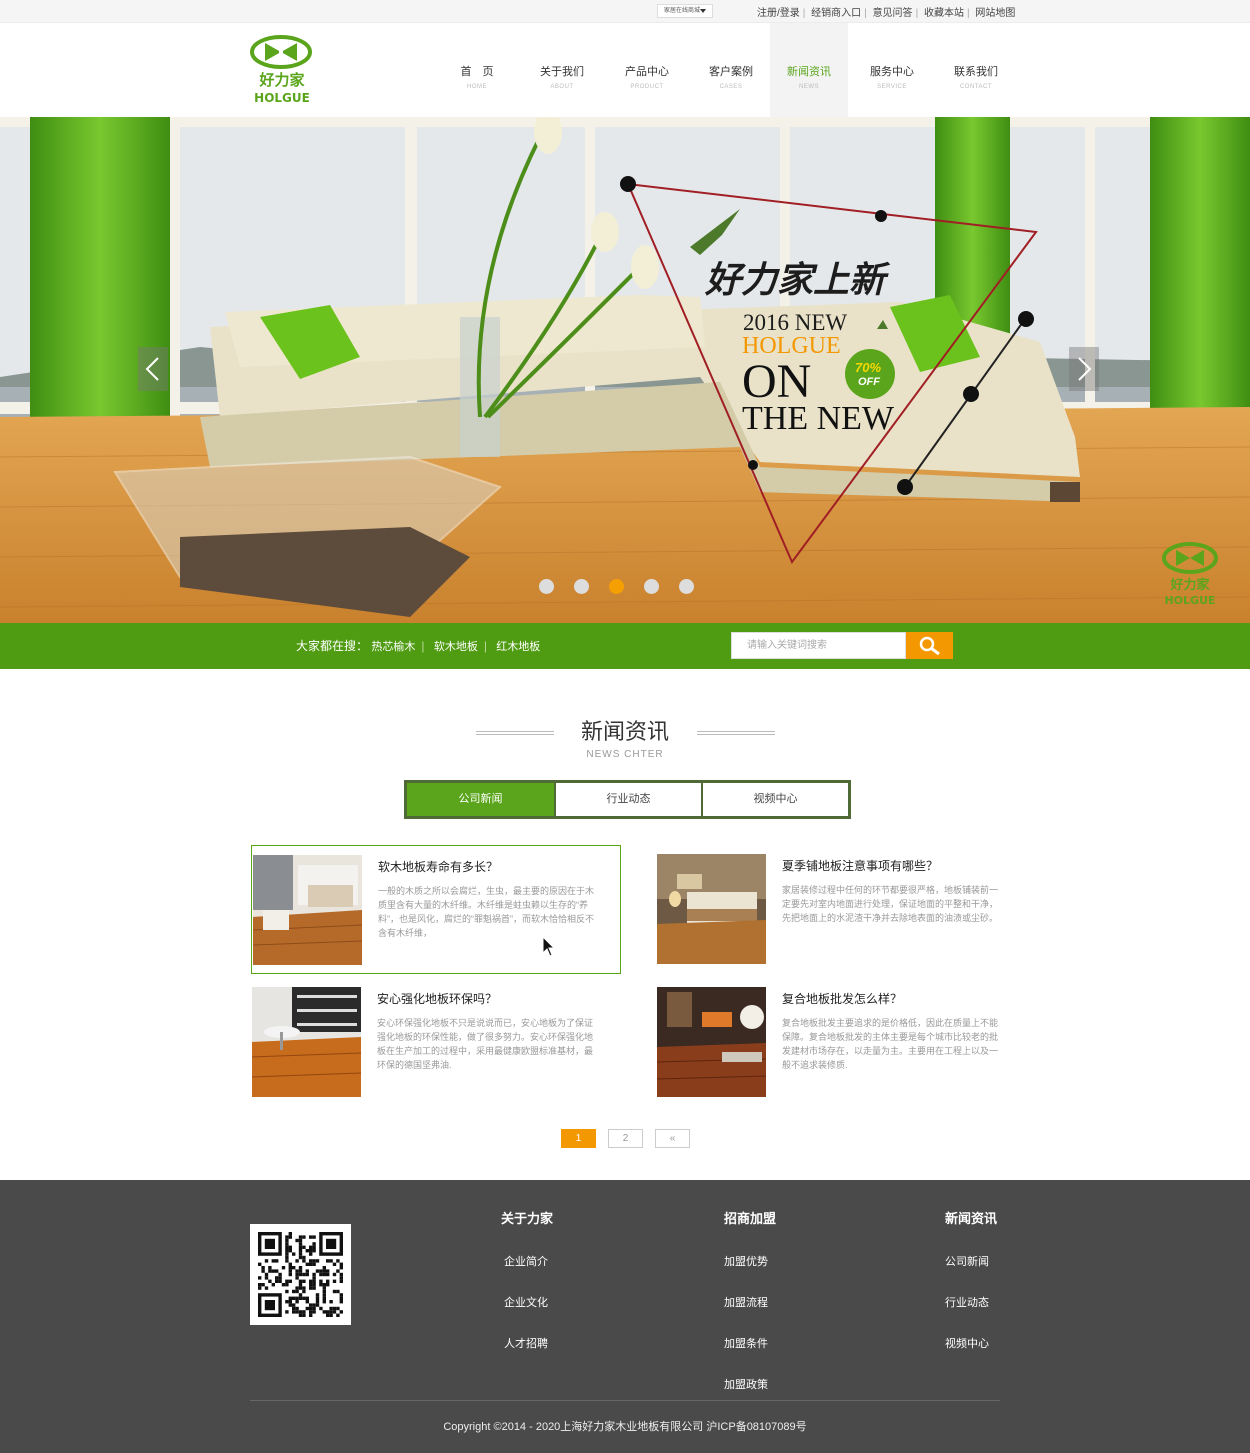 This screenshot has width=1250, height=1453. Describe the element at coordinates (971, 1218) in the screenshot. I see `footer-heading: 新闻资讯` at that location.